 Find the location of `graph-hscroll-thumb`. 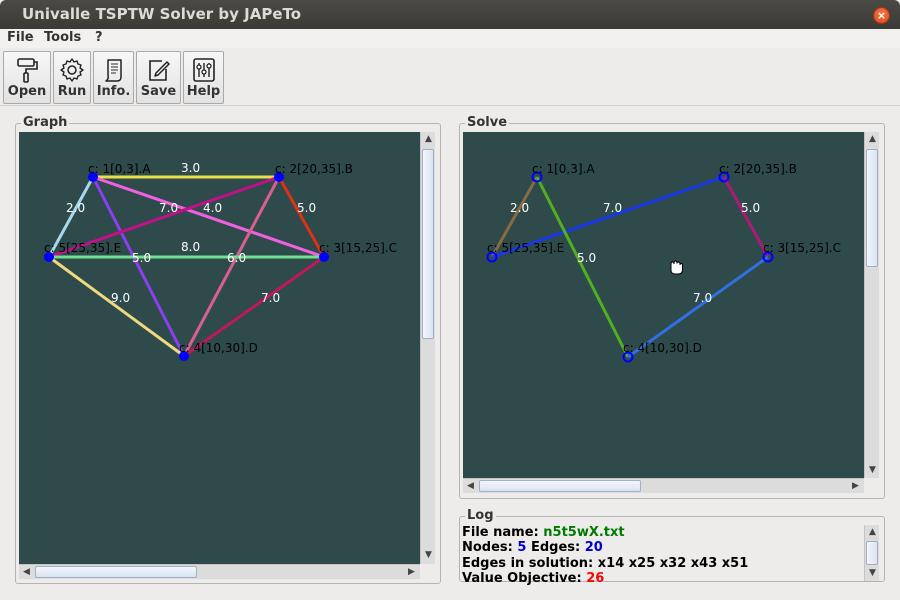

graph-hscroll-thumb is located at coordinates (116, 572).